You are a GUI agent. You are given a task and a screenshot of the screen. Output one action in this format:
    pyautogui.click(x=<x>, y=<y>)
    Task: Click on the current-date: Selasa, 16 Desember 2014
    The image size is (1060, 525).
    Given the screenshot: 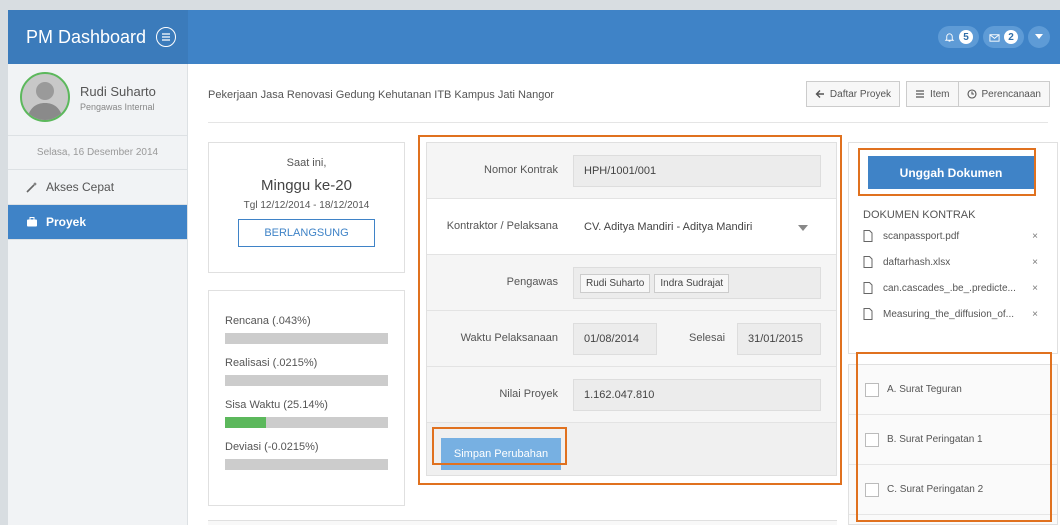 What is the action you would take?
    pyautogui.click(x=97, y=153)
    